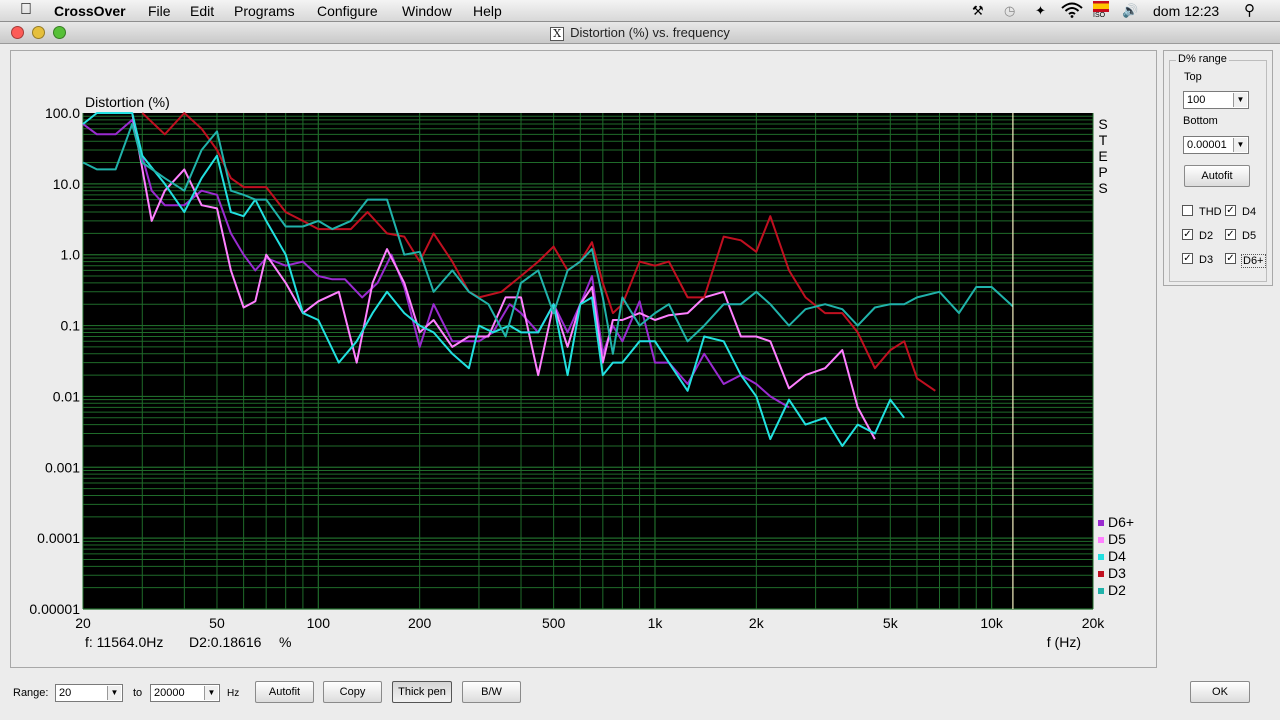  What do you see at coordinates (1064, 642) in the screenshot?
I see `x-axis-label: f (Hz)` at bounding box center [1064, 642].